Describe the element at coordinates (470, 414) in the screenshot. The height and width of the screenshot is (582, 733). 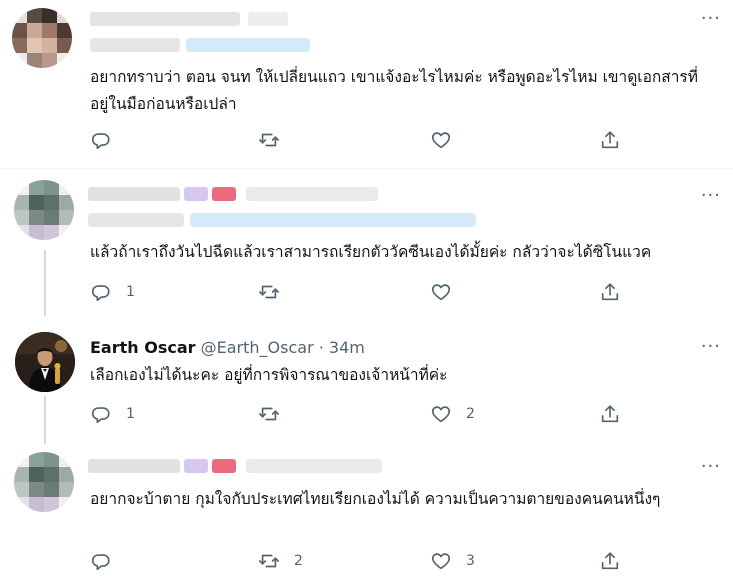
I see `like-count: 2` at that location.